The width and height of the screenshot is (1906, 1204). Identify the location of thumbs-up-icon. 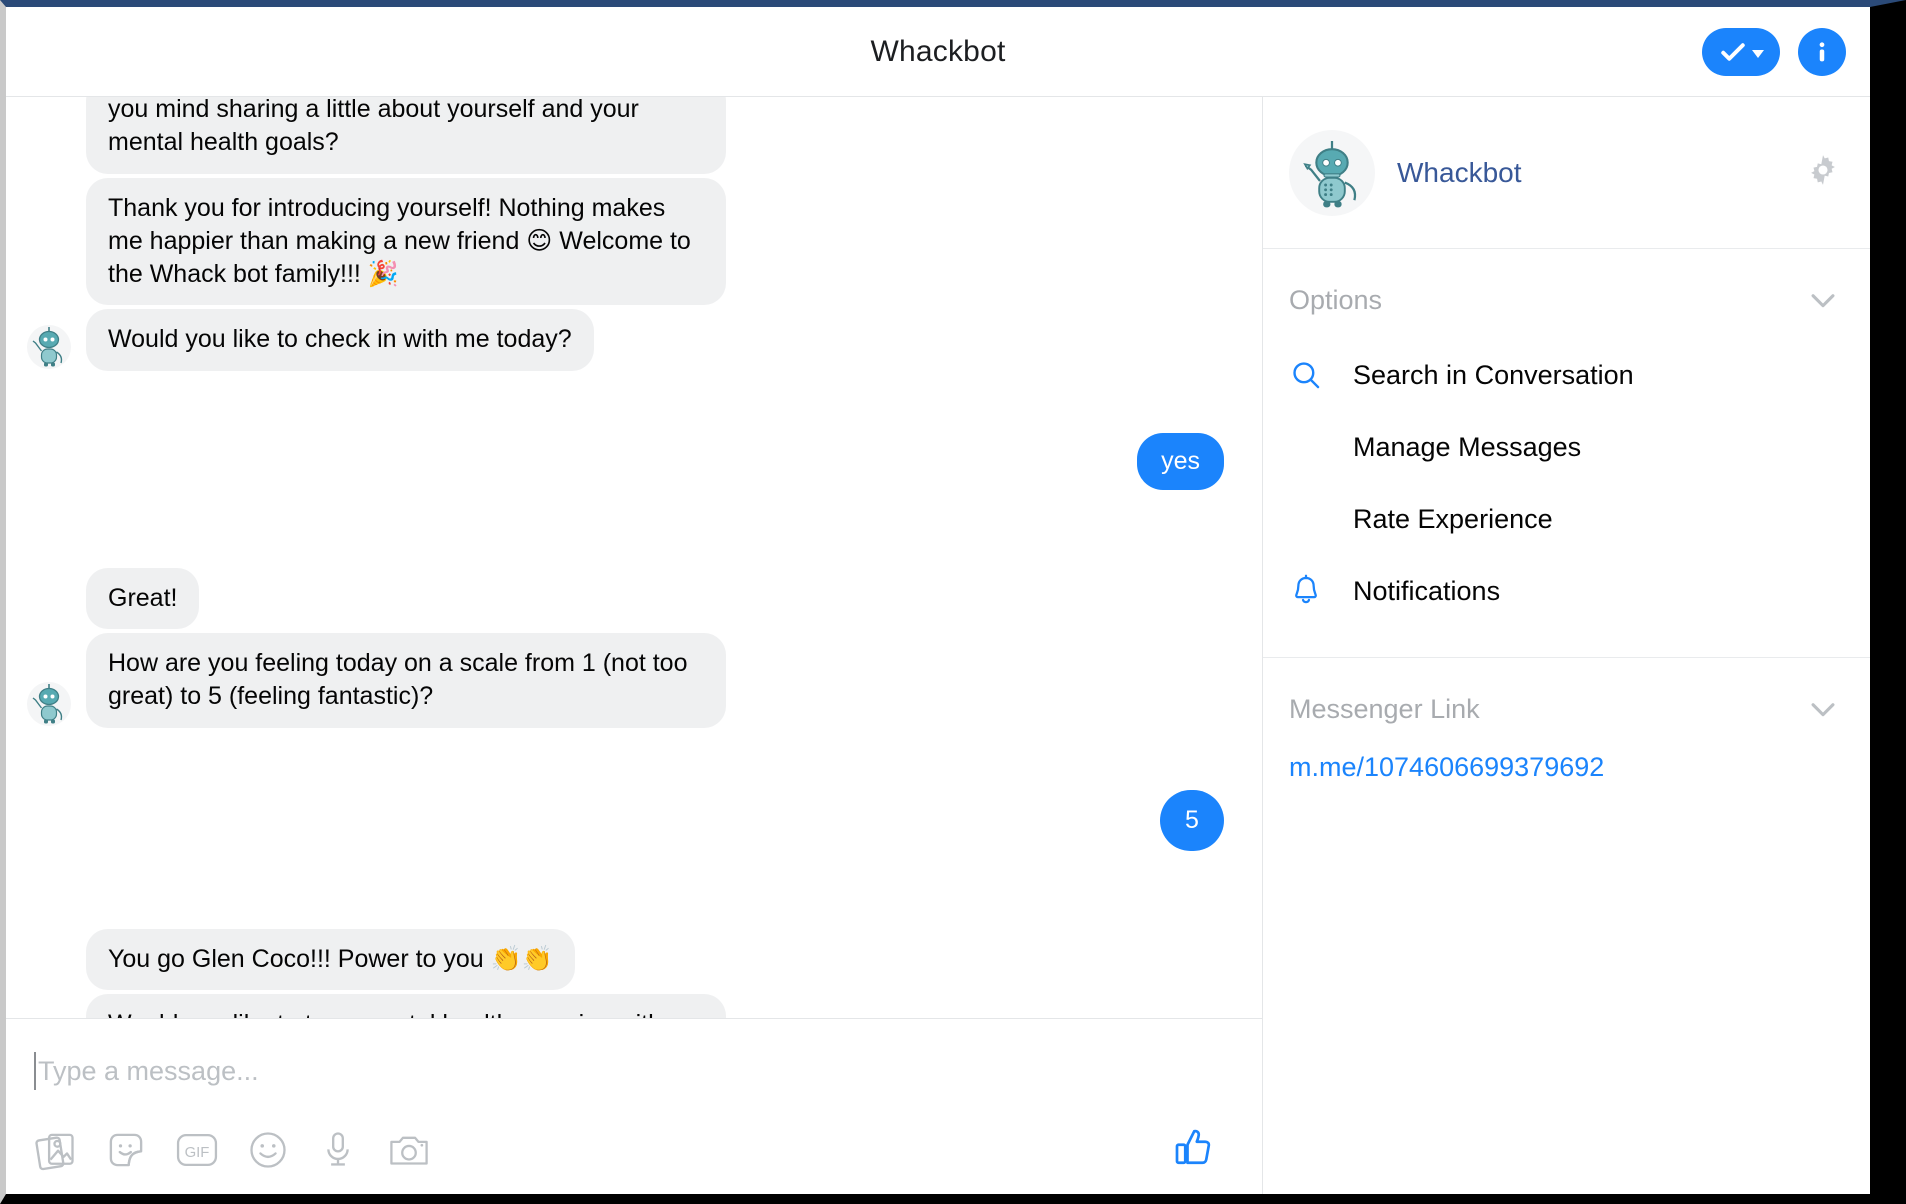
(1193, 1147).